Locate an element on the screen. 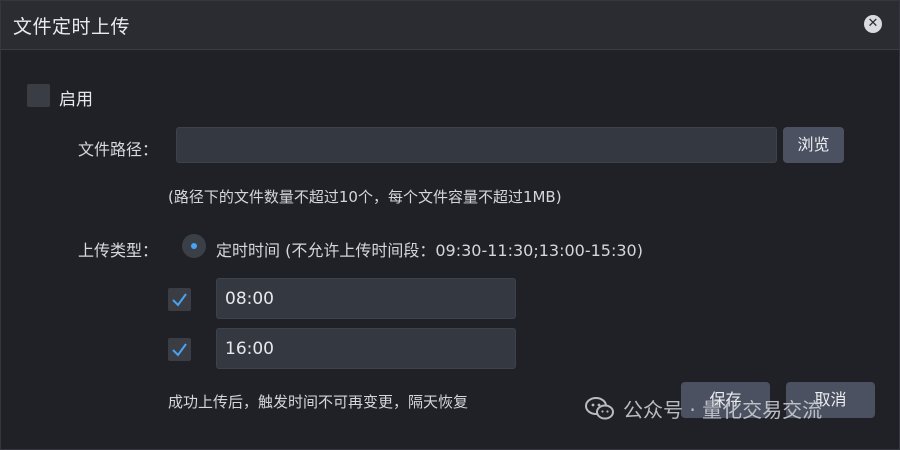  timed-upload-radio is located at coordinates (194, 246).